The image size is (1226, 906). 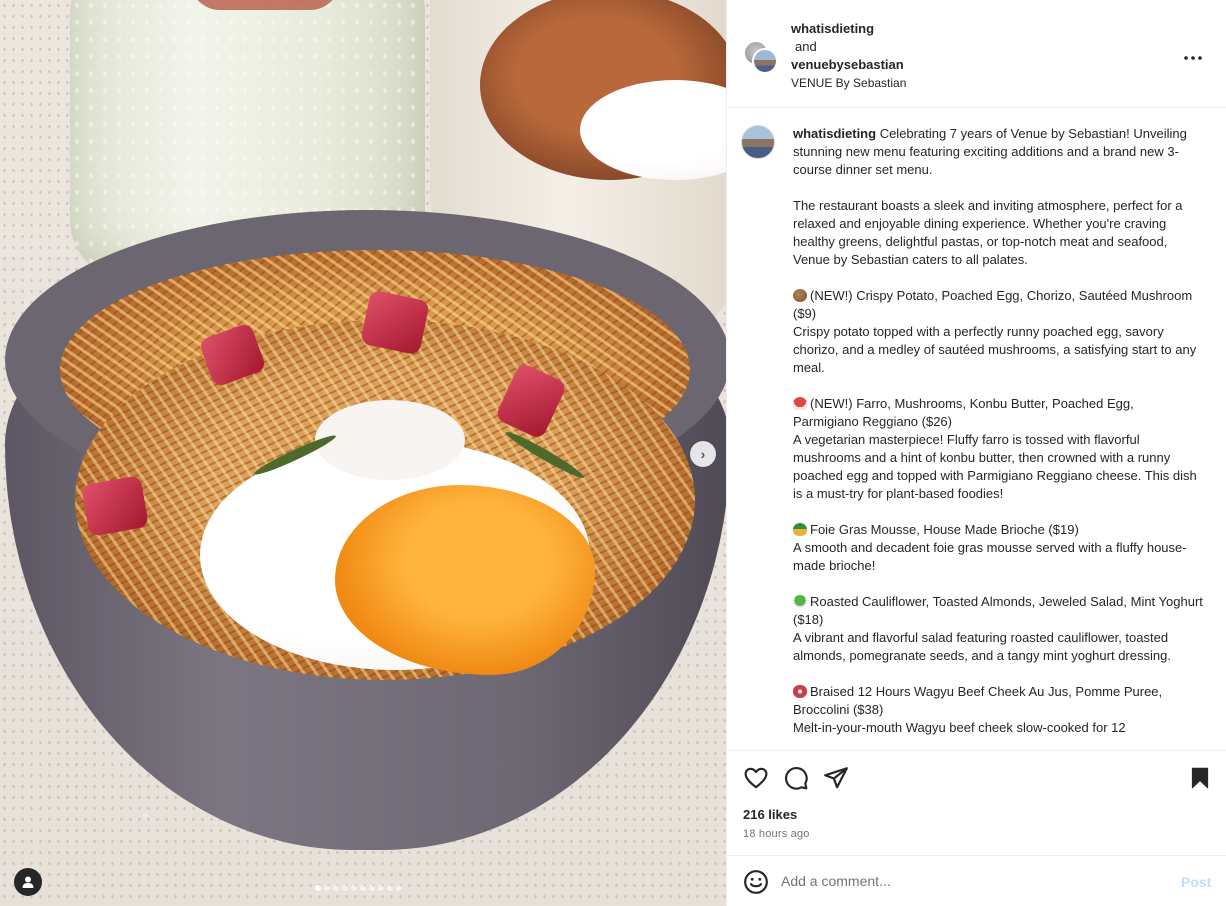 I want to click on emoji-button, so click(x=756, y=882).